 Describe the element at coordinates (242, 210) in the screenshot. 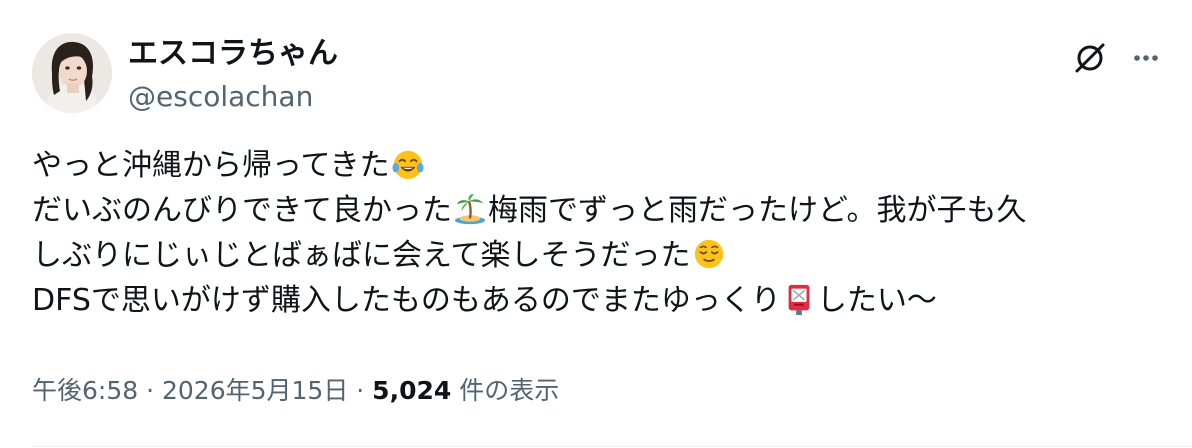

I see `tweet-text-segment: だいぶのんびりできて良かった` at that location.